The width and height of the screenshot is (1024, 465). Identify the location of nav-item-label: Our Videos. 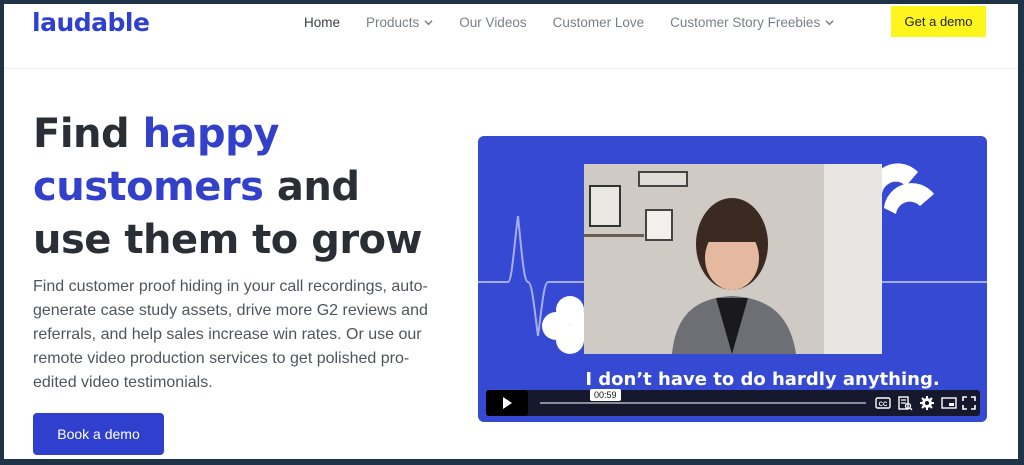
(493, 22).